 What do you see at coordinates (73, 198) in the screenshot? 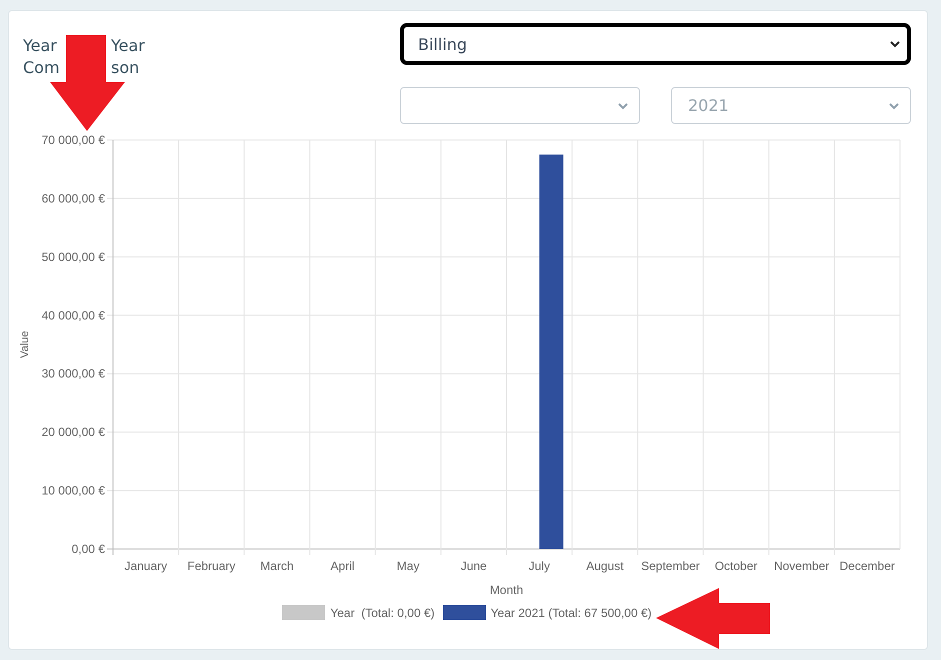
I see `y-tick-label: 60 000,00 €` at bounding box center [73, 198].